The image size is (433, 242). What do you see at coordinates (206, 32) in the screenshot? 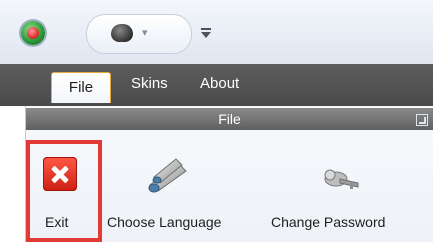
I see `customize-toolbar-icon` at bounding box center [206, 32].